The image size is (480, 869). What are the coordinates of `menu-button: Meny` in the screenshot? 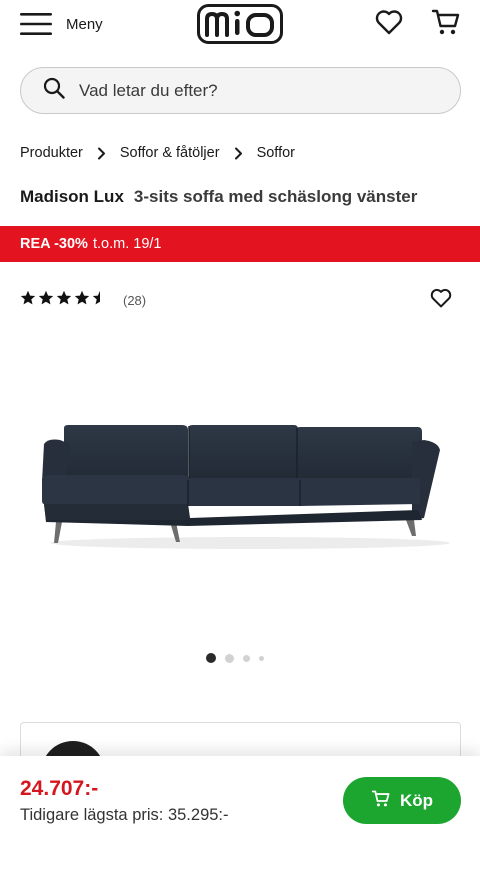 It's located at (61, 24).